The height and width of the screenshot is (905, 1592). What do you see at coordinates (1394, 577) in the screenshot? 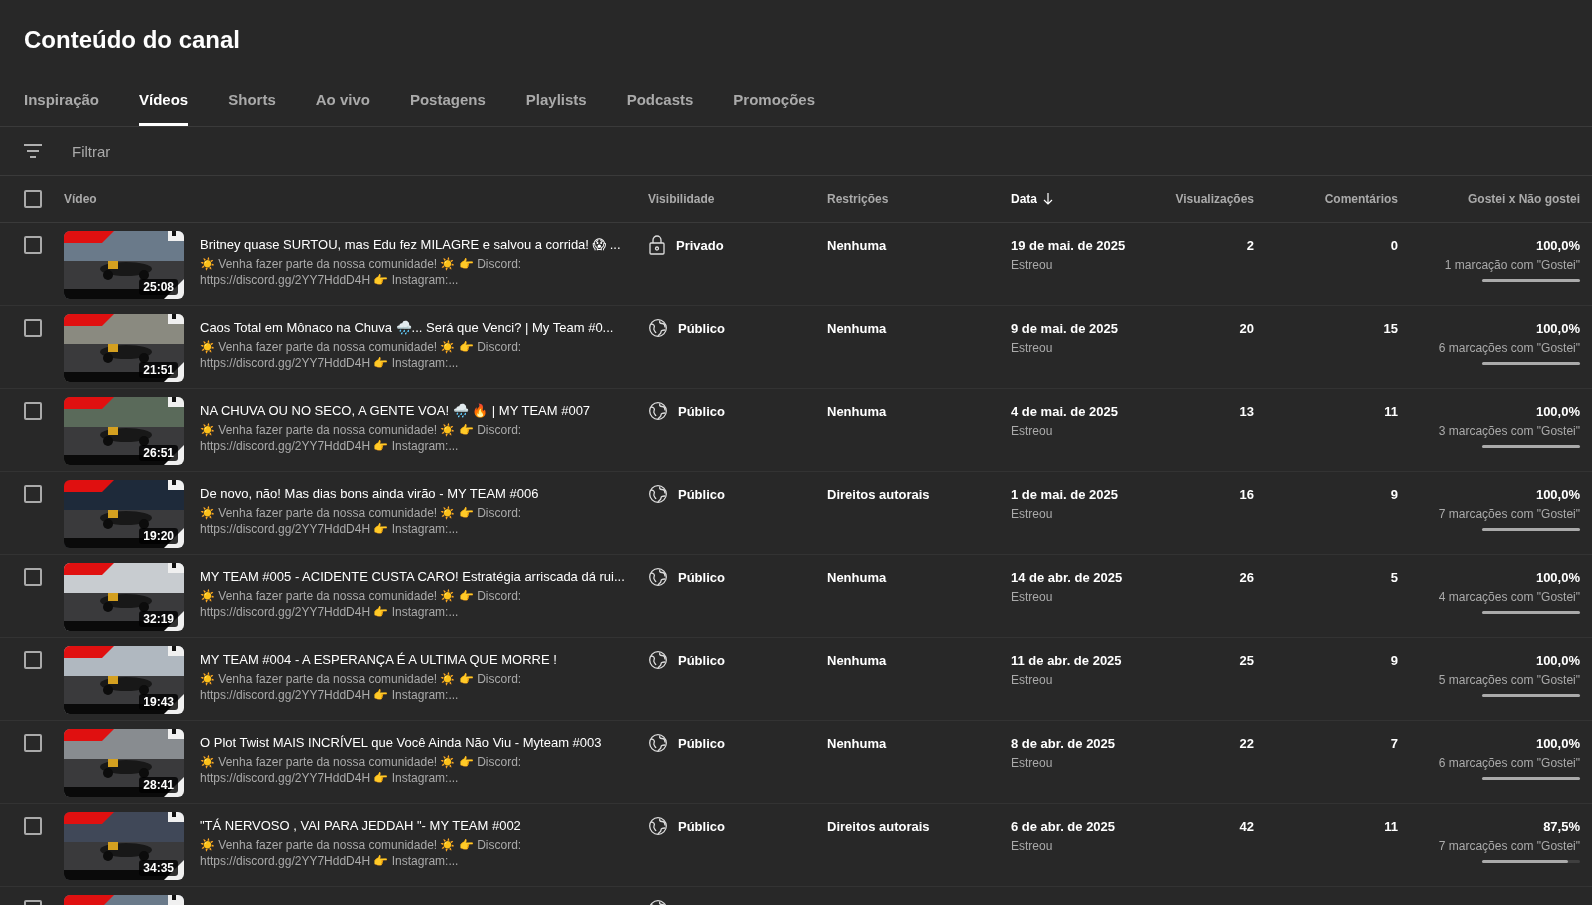
I see `comments-count: 5` at bounding box center [1394, 577].